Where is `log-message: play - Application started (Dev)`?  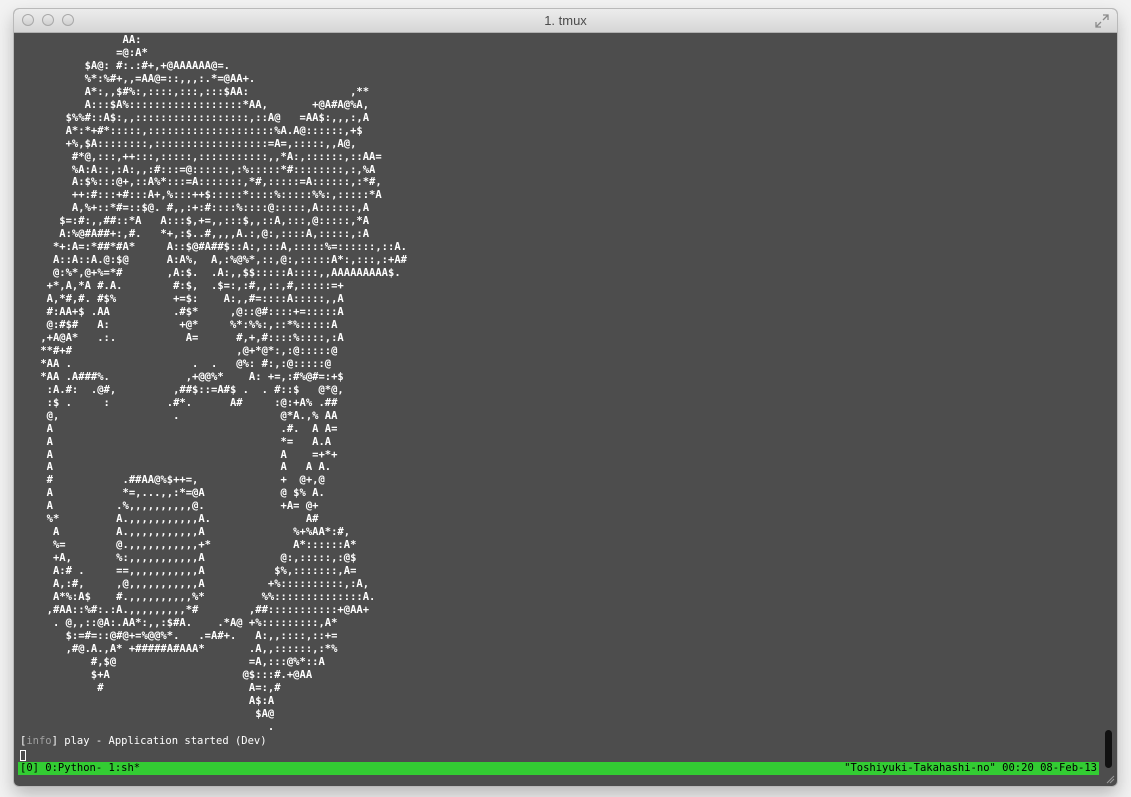 log-message: play - Application started (Dev) is located at coordinates (162, 741).